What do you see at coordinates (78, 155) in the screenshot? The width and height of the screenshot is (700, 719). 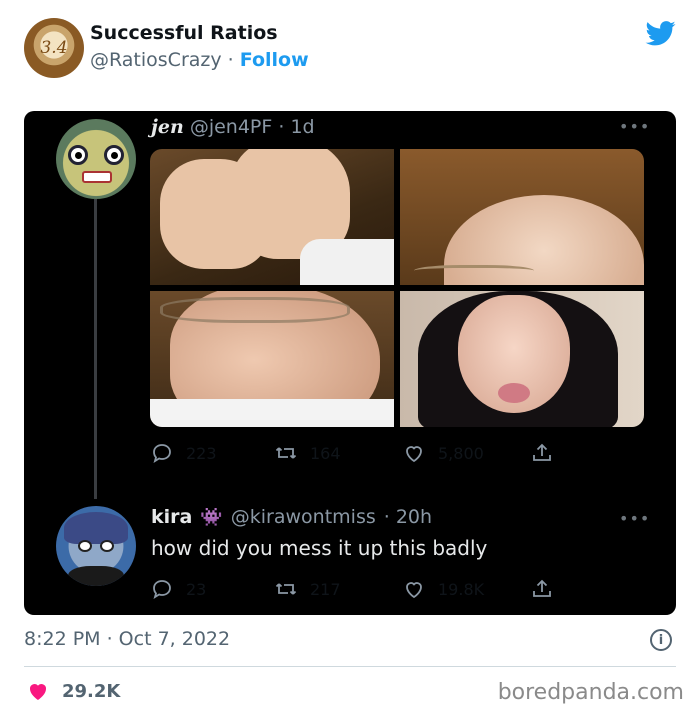 I see `avatar-eye-left` at bounding box center [78, 155].